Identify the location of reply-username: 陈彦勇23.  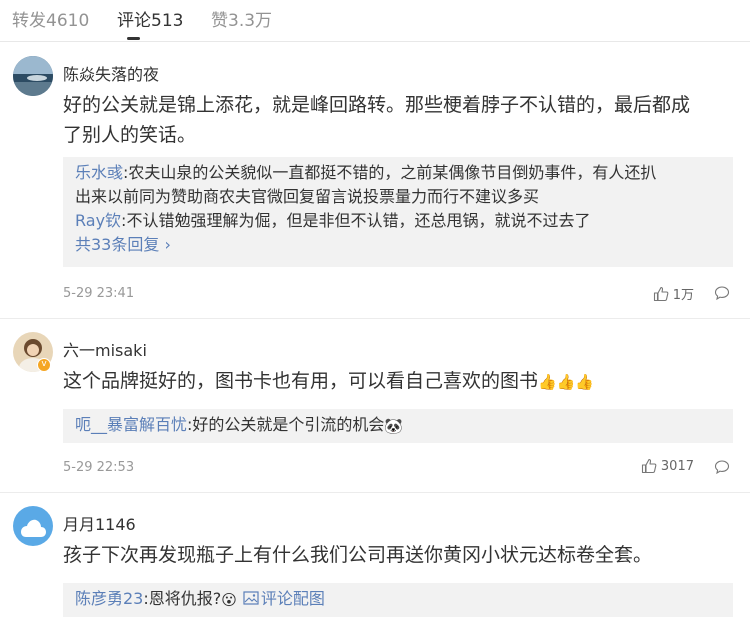
(109, 598).